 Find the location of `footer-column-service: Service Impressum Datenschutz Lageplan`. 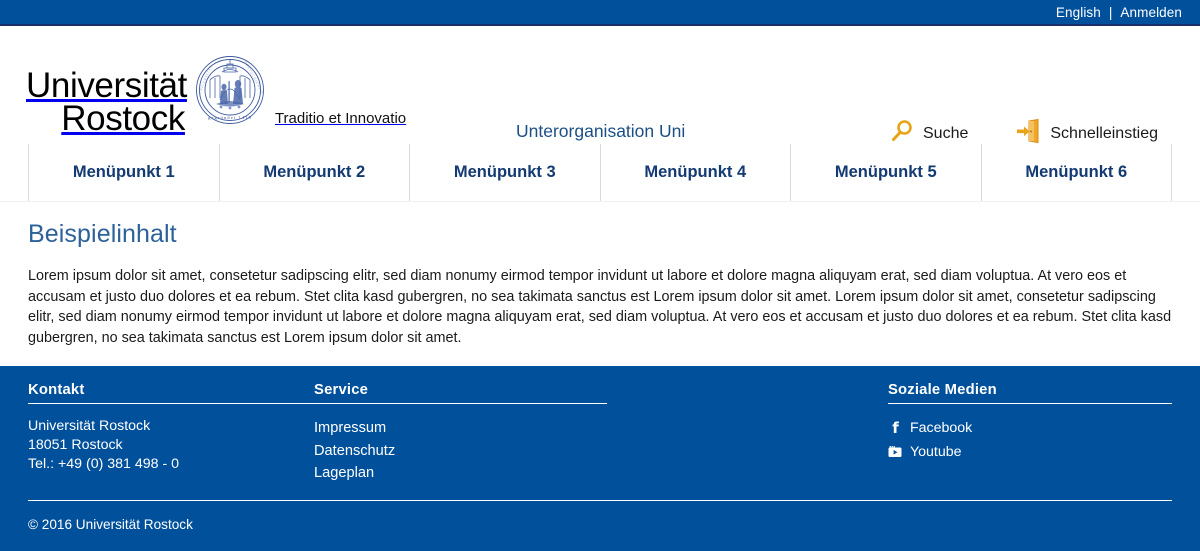

footer-column-service: Service Impressum Datenschutz Lageplan is located at coordinates (601, 441).